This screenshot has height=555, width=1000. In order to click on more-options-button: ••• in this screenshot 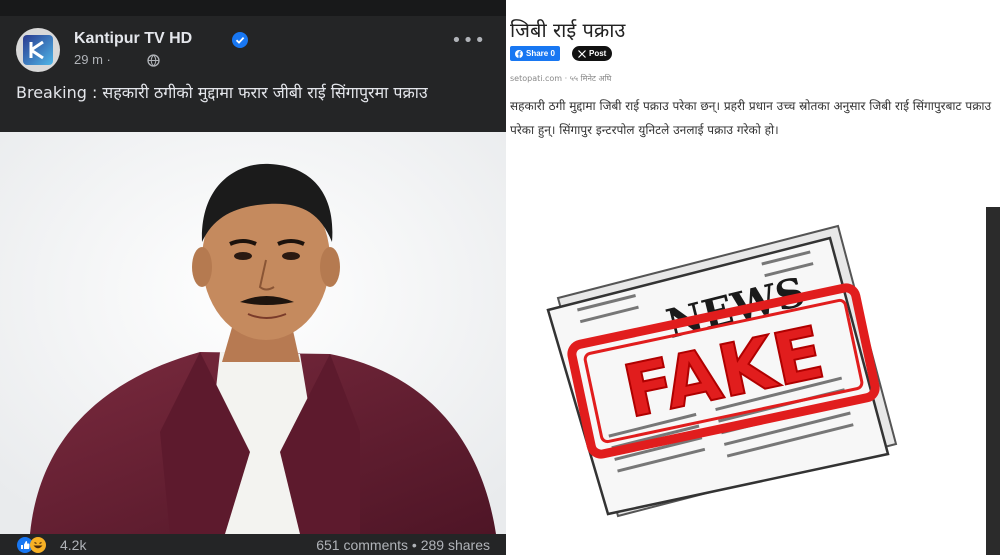, I will do `click(468, 40)`.